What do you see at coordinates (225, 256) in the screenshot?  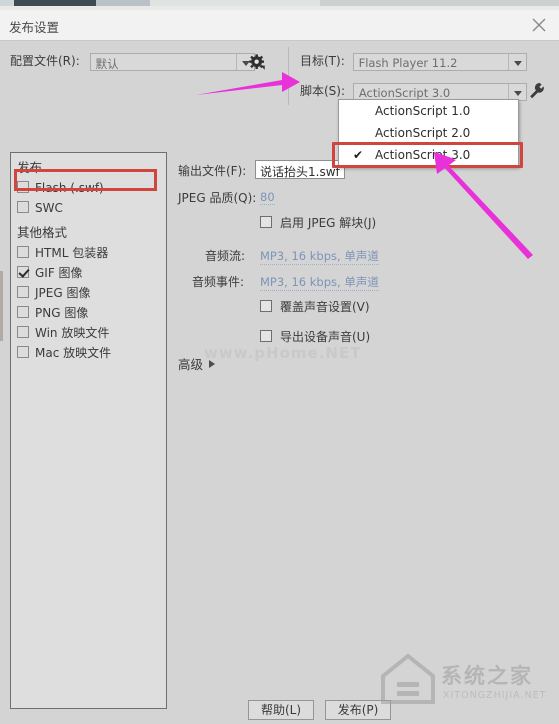 I see `audio-stream-label: 音频流:` at bounding box center [225, 256].